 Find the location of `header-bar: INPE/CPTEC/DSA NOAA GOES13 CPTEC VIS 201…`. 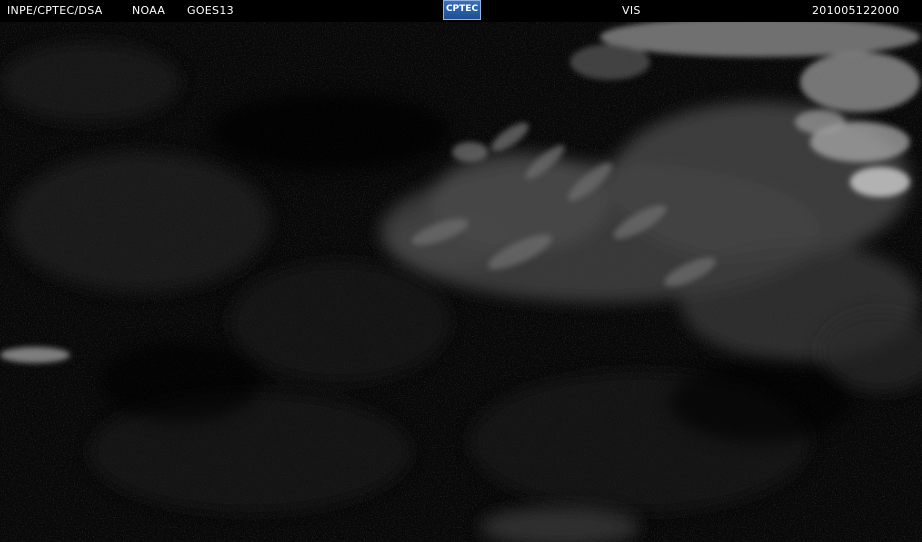

header-bar: INPE/CPTEC/DSA NOAA GOES13 CPTEC VIS 201… is located at coordinates (461, 11).